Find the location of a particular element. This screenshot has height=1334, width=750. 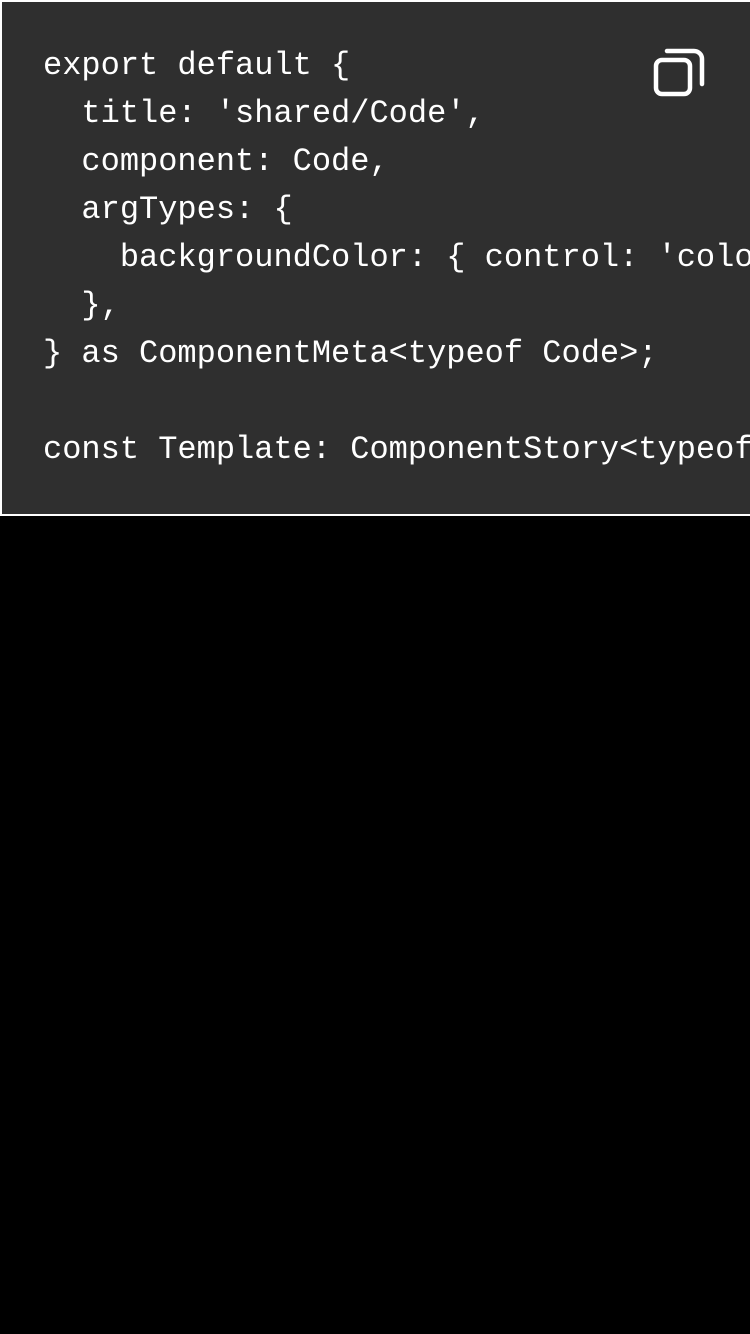

copy-icon is located at coordinates (679, 72).